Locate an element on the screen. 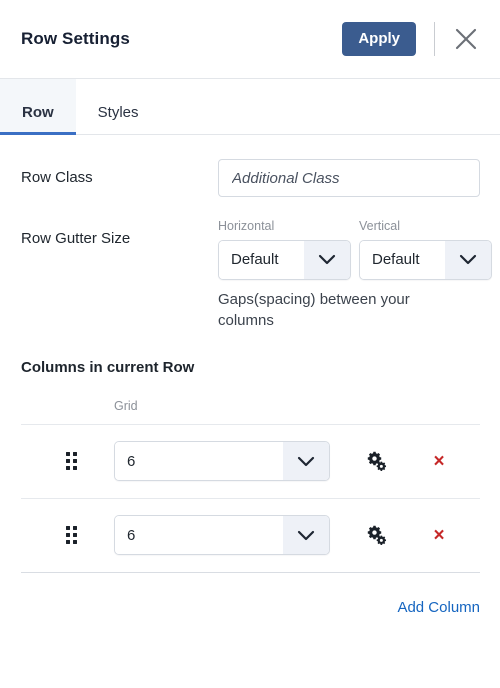 The width and height of the screenshot is (500, 688). panel-header: Row Settings Apply is located at coordinates (250, 39).